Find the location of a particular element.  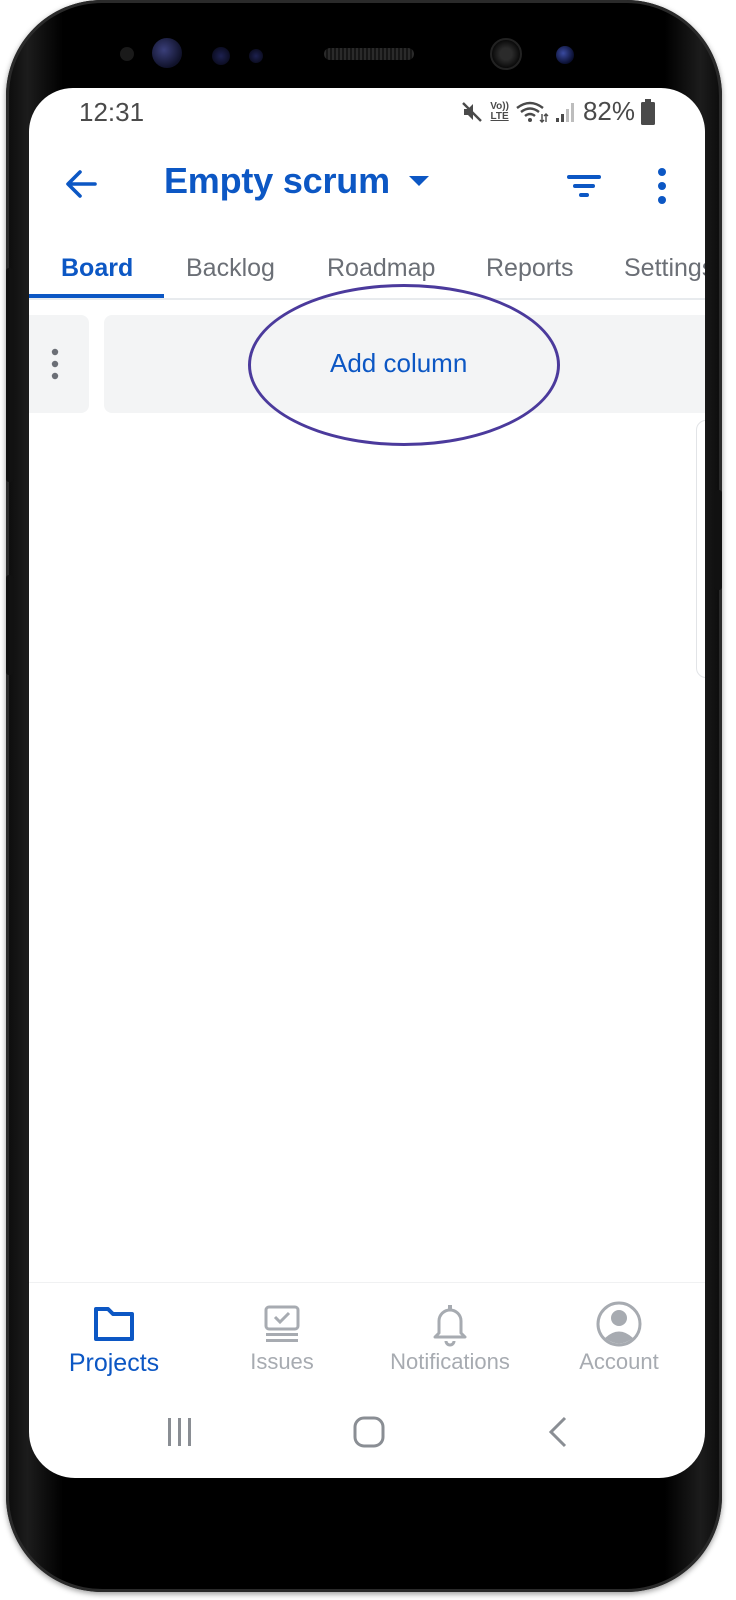

nav-label-issues: Issues is located at coordinates (282, 1361).